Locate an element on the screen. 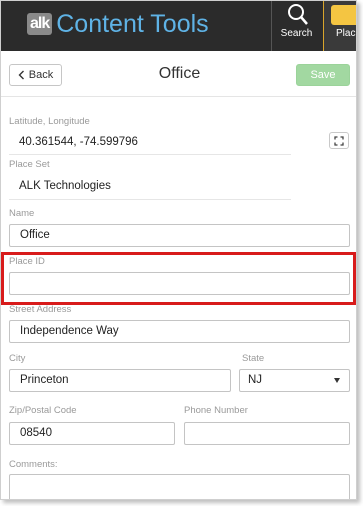 The height and width of the screenshot is (506, 363). app-title: Content Tools is located at coordinates (132, 23).